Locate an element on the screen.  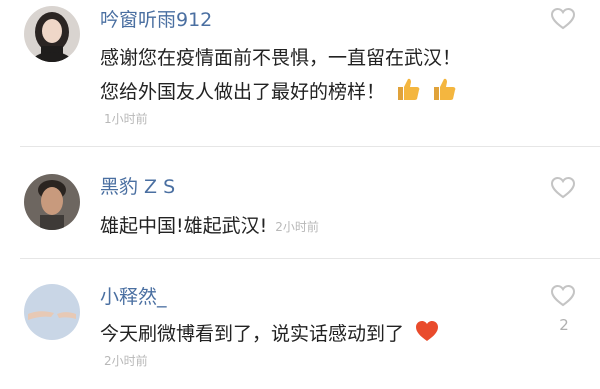
comment-text-line: 您给外国友人做出了最好的榜样！ is located at coordinates (278, 92).